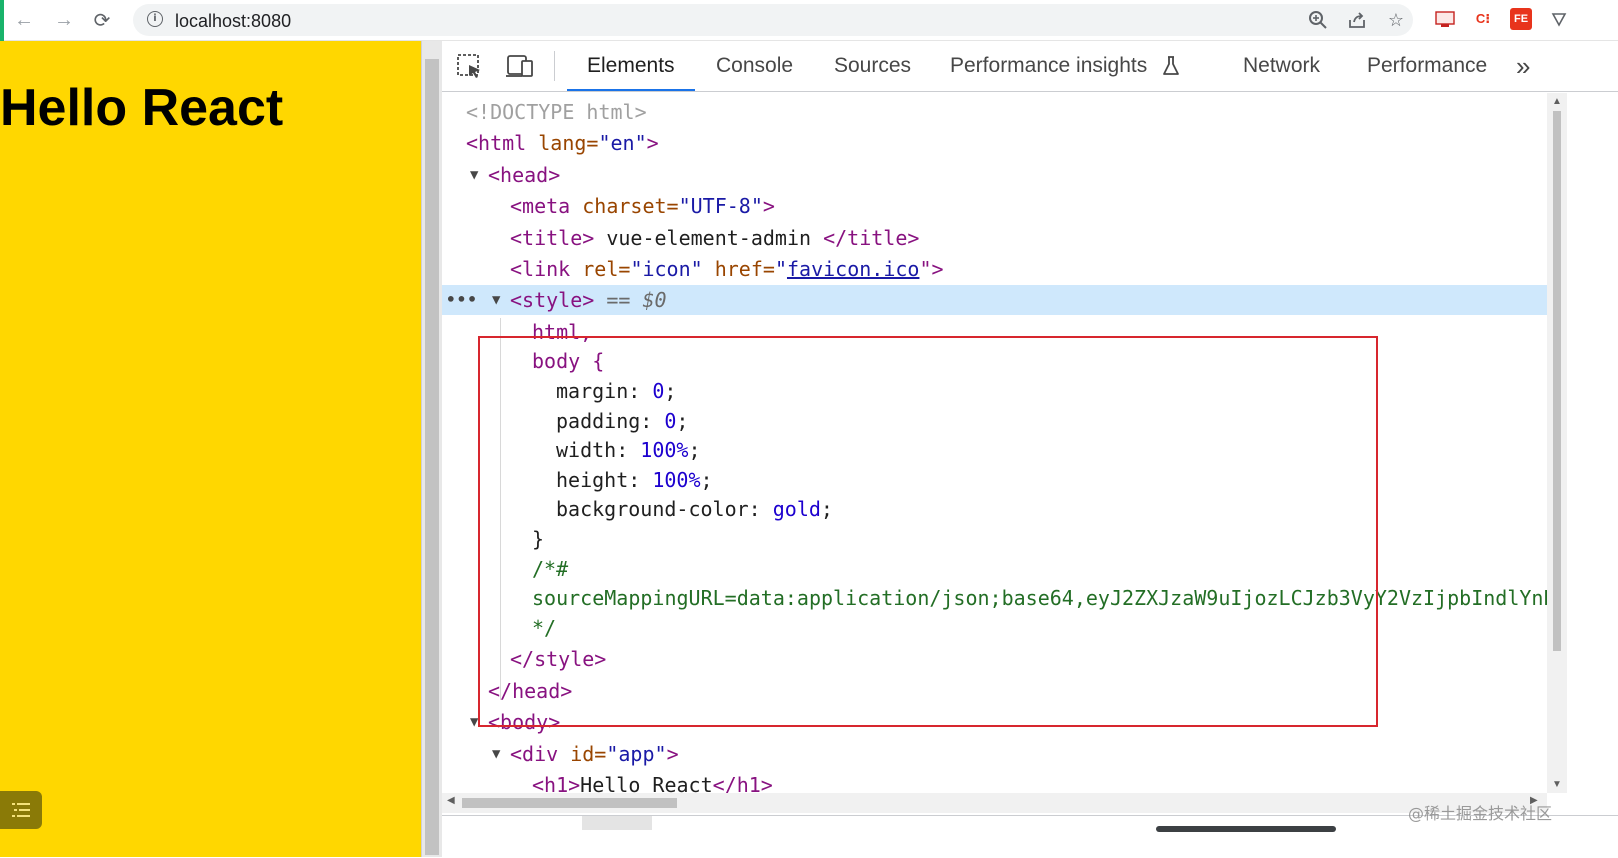 The width and height of the screenshot is (1618, 858). I want to click on tab-sources: Sources, so click(872, 66).